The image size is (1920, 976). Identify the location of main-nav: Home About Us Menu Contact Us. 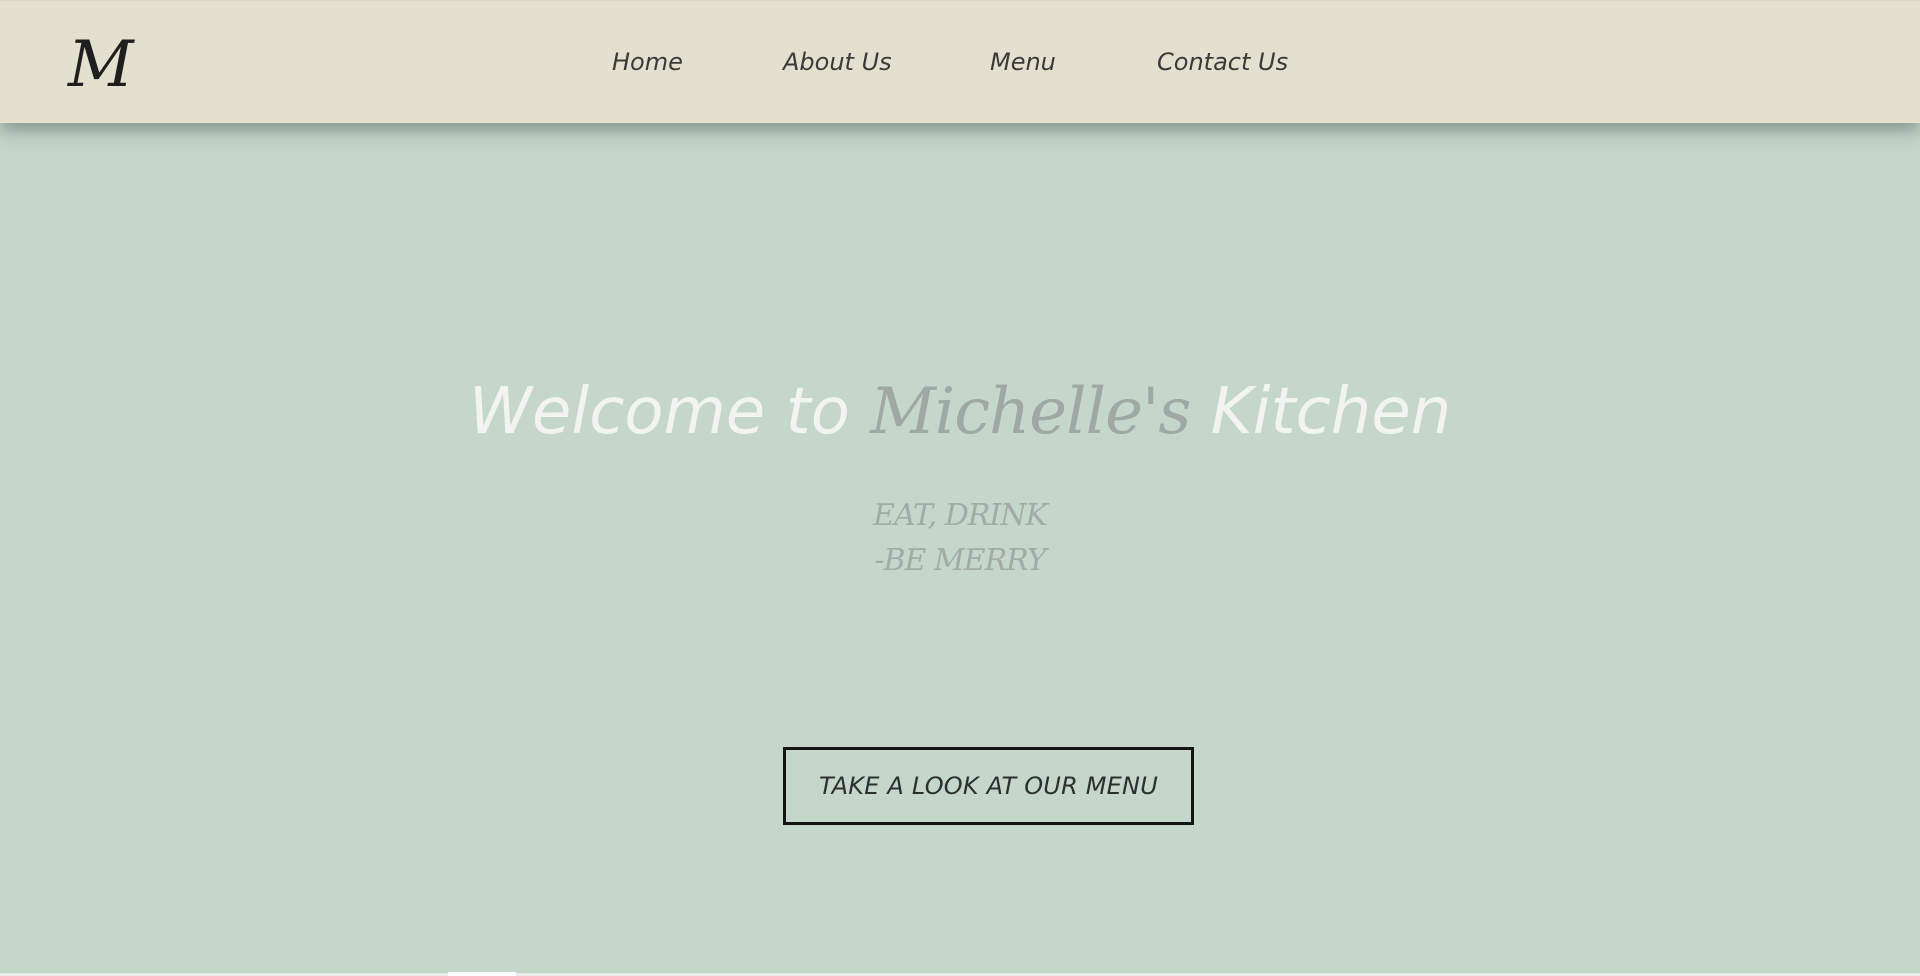
(960, 63).